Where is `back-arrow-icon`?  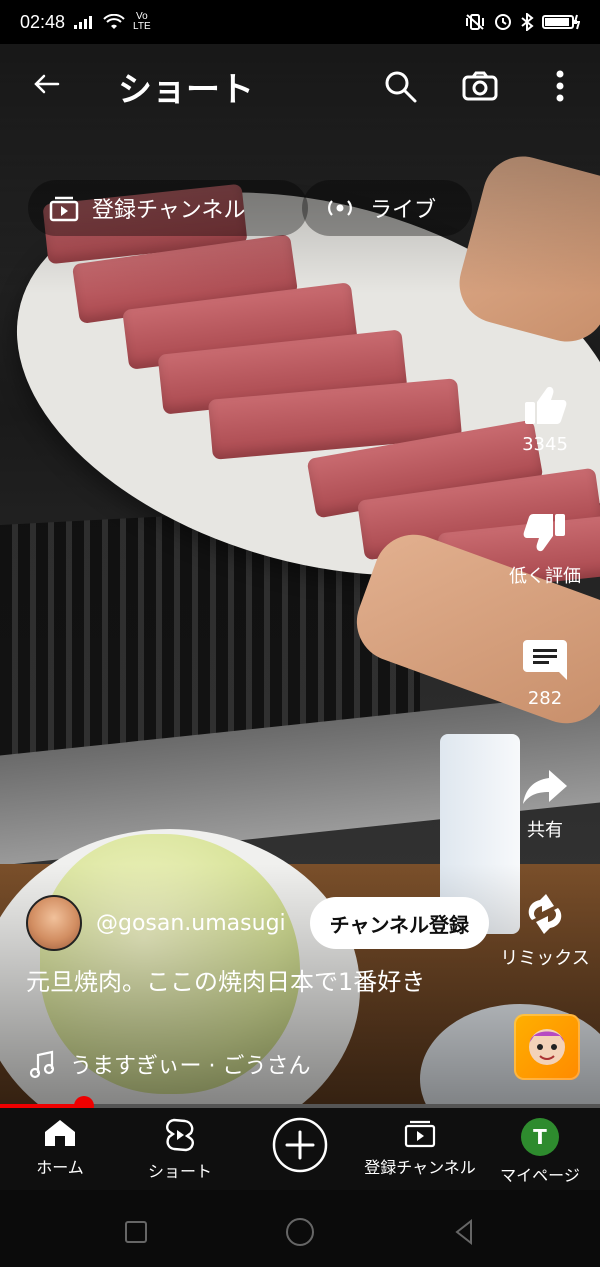 back-arrow-icon is located at coordinates (47, 84).